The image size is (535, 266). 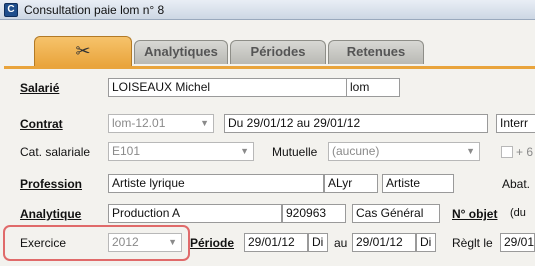 I want to click on contrat-select: lom-12.01 ▼, so click(x=161, y=123).